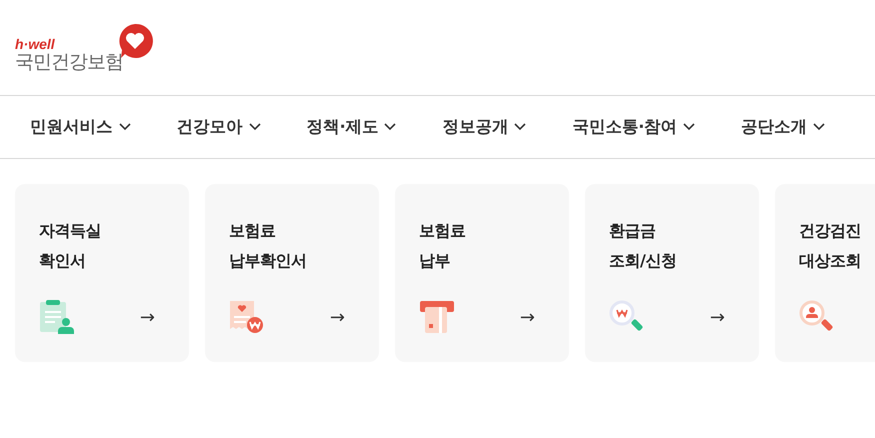  What do you see at coordinates (80, 127) in the screenshot?
I see `nav-menu-item: 민원서비스` at bounding box center [80, 127].